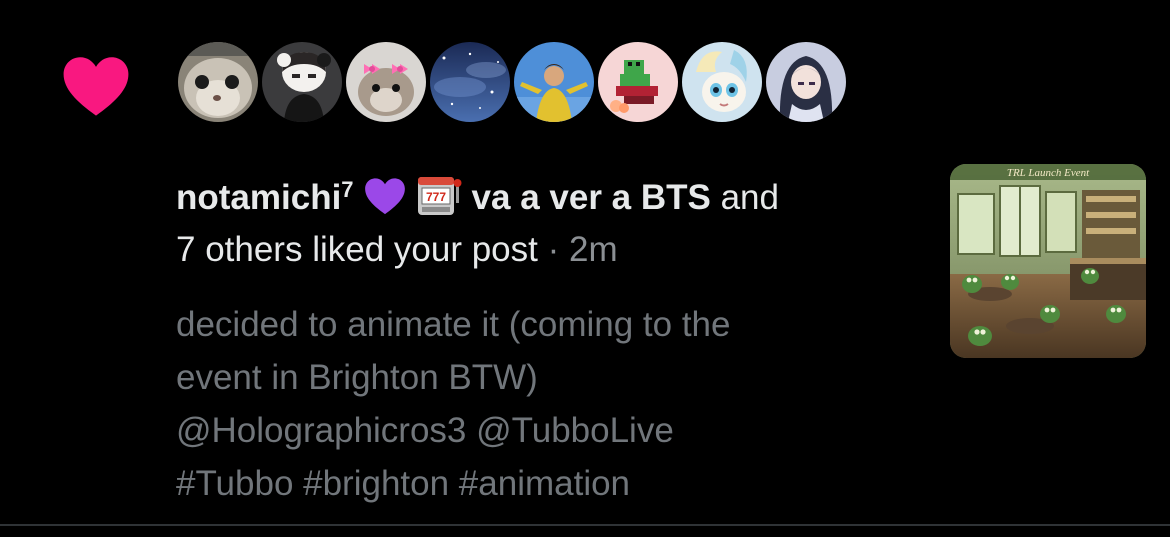  What do you see at coordinates (425, 430) in the screenshot?
I see `post-line: @Holographicros3 @TubboLive` at bounding box center [425, 430].